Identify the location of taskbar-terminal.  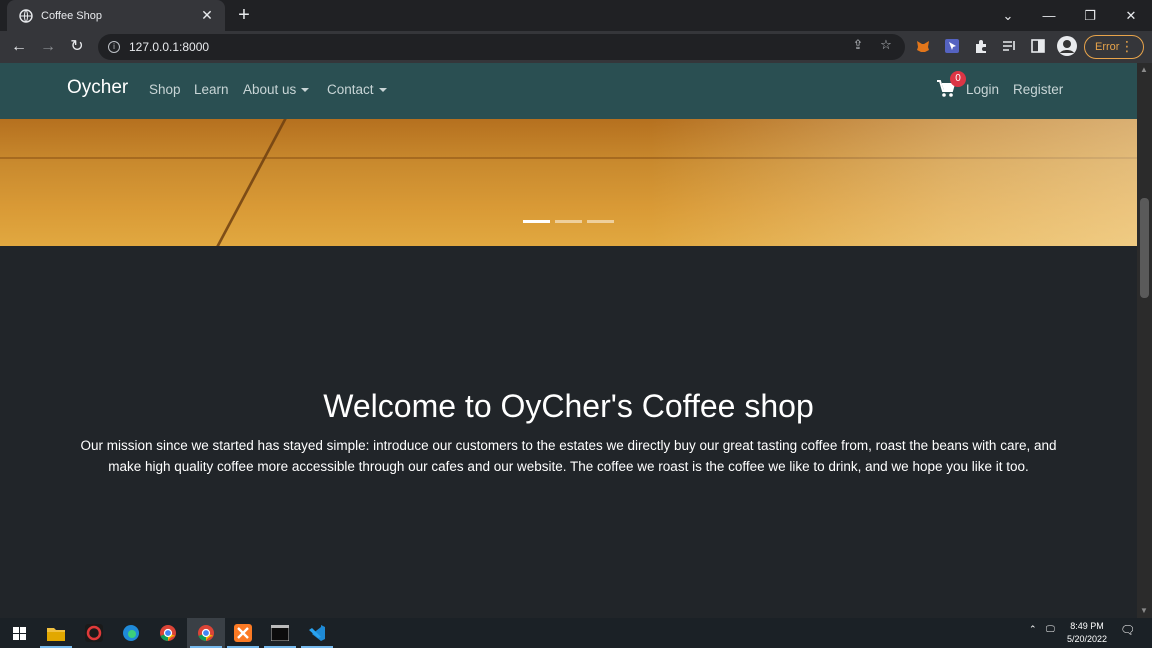
(280, 633).